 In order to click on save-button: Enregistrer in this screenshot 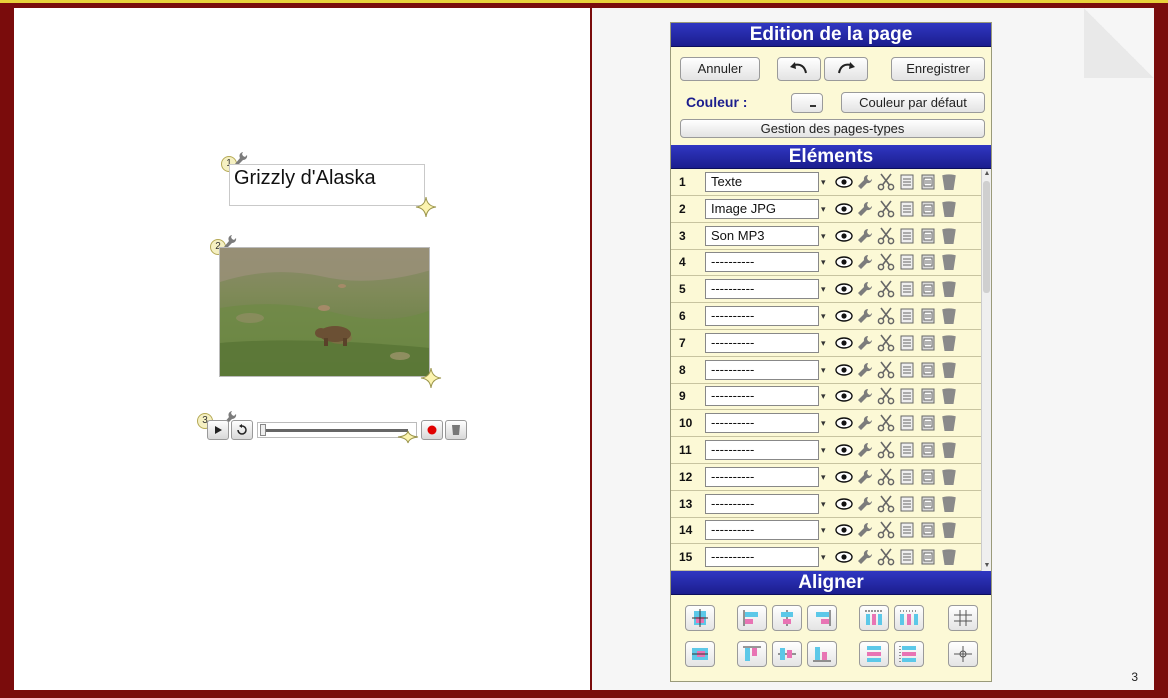, I will do `click(938, 69)`.